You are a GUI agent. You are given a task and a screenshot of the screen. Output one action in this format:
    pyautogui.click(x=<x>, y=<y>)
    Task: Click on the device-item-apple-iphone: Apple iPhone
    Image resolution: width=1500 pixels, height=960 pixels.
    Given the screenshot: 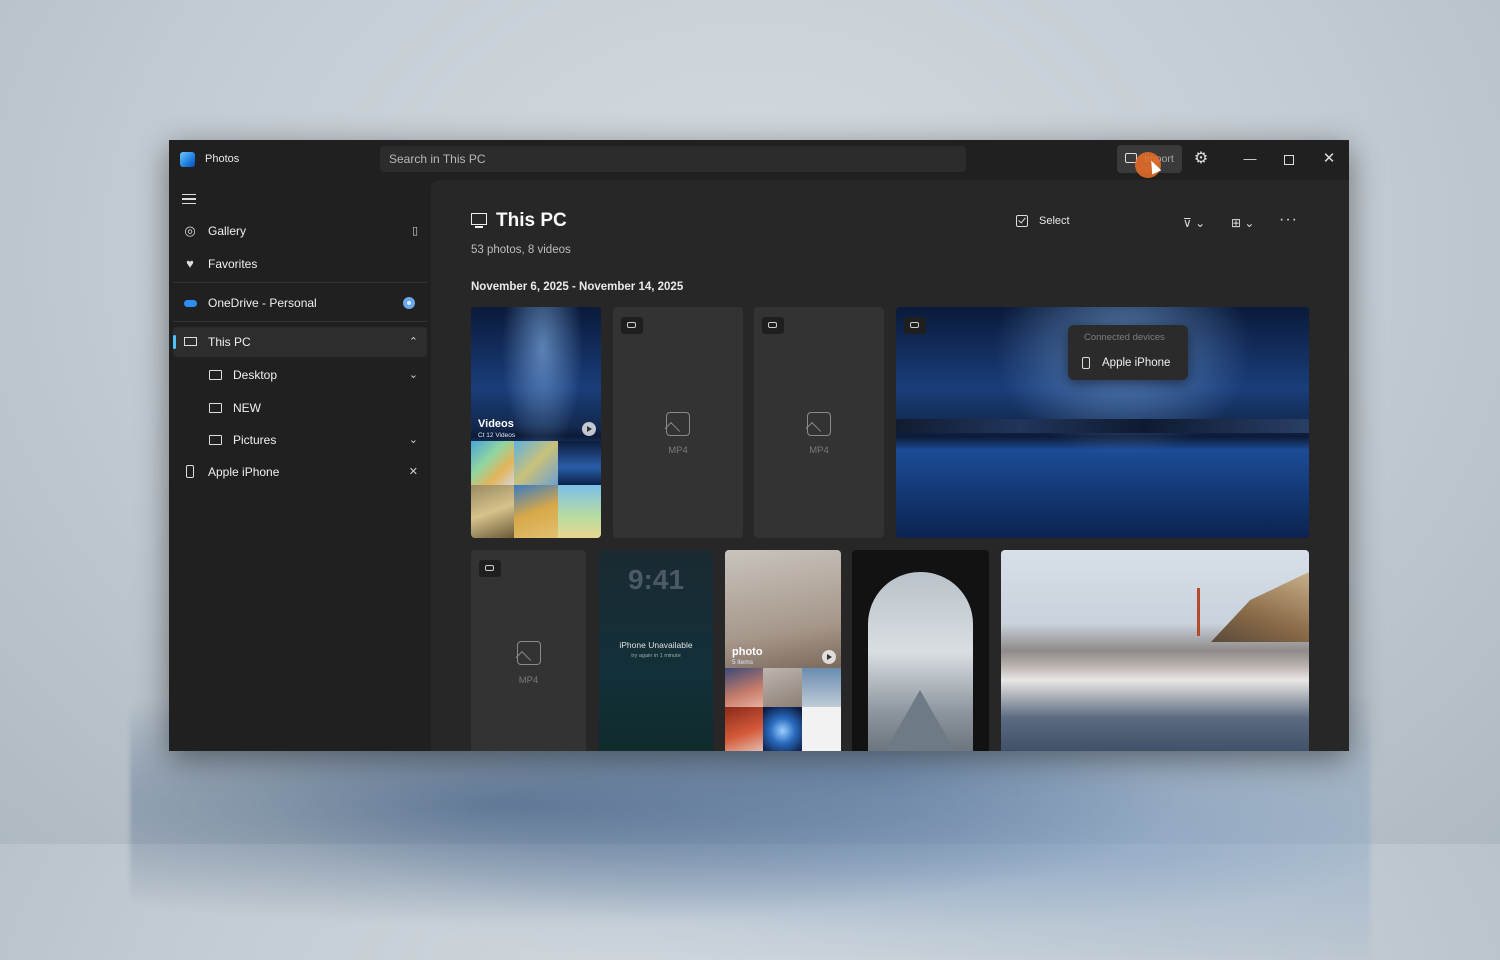 What is the action you would take?
    pyautogui.click(x=1128, y=363)
    